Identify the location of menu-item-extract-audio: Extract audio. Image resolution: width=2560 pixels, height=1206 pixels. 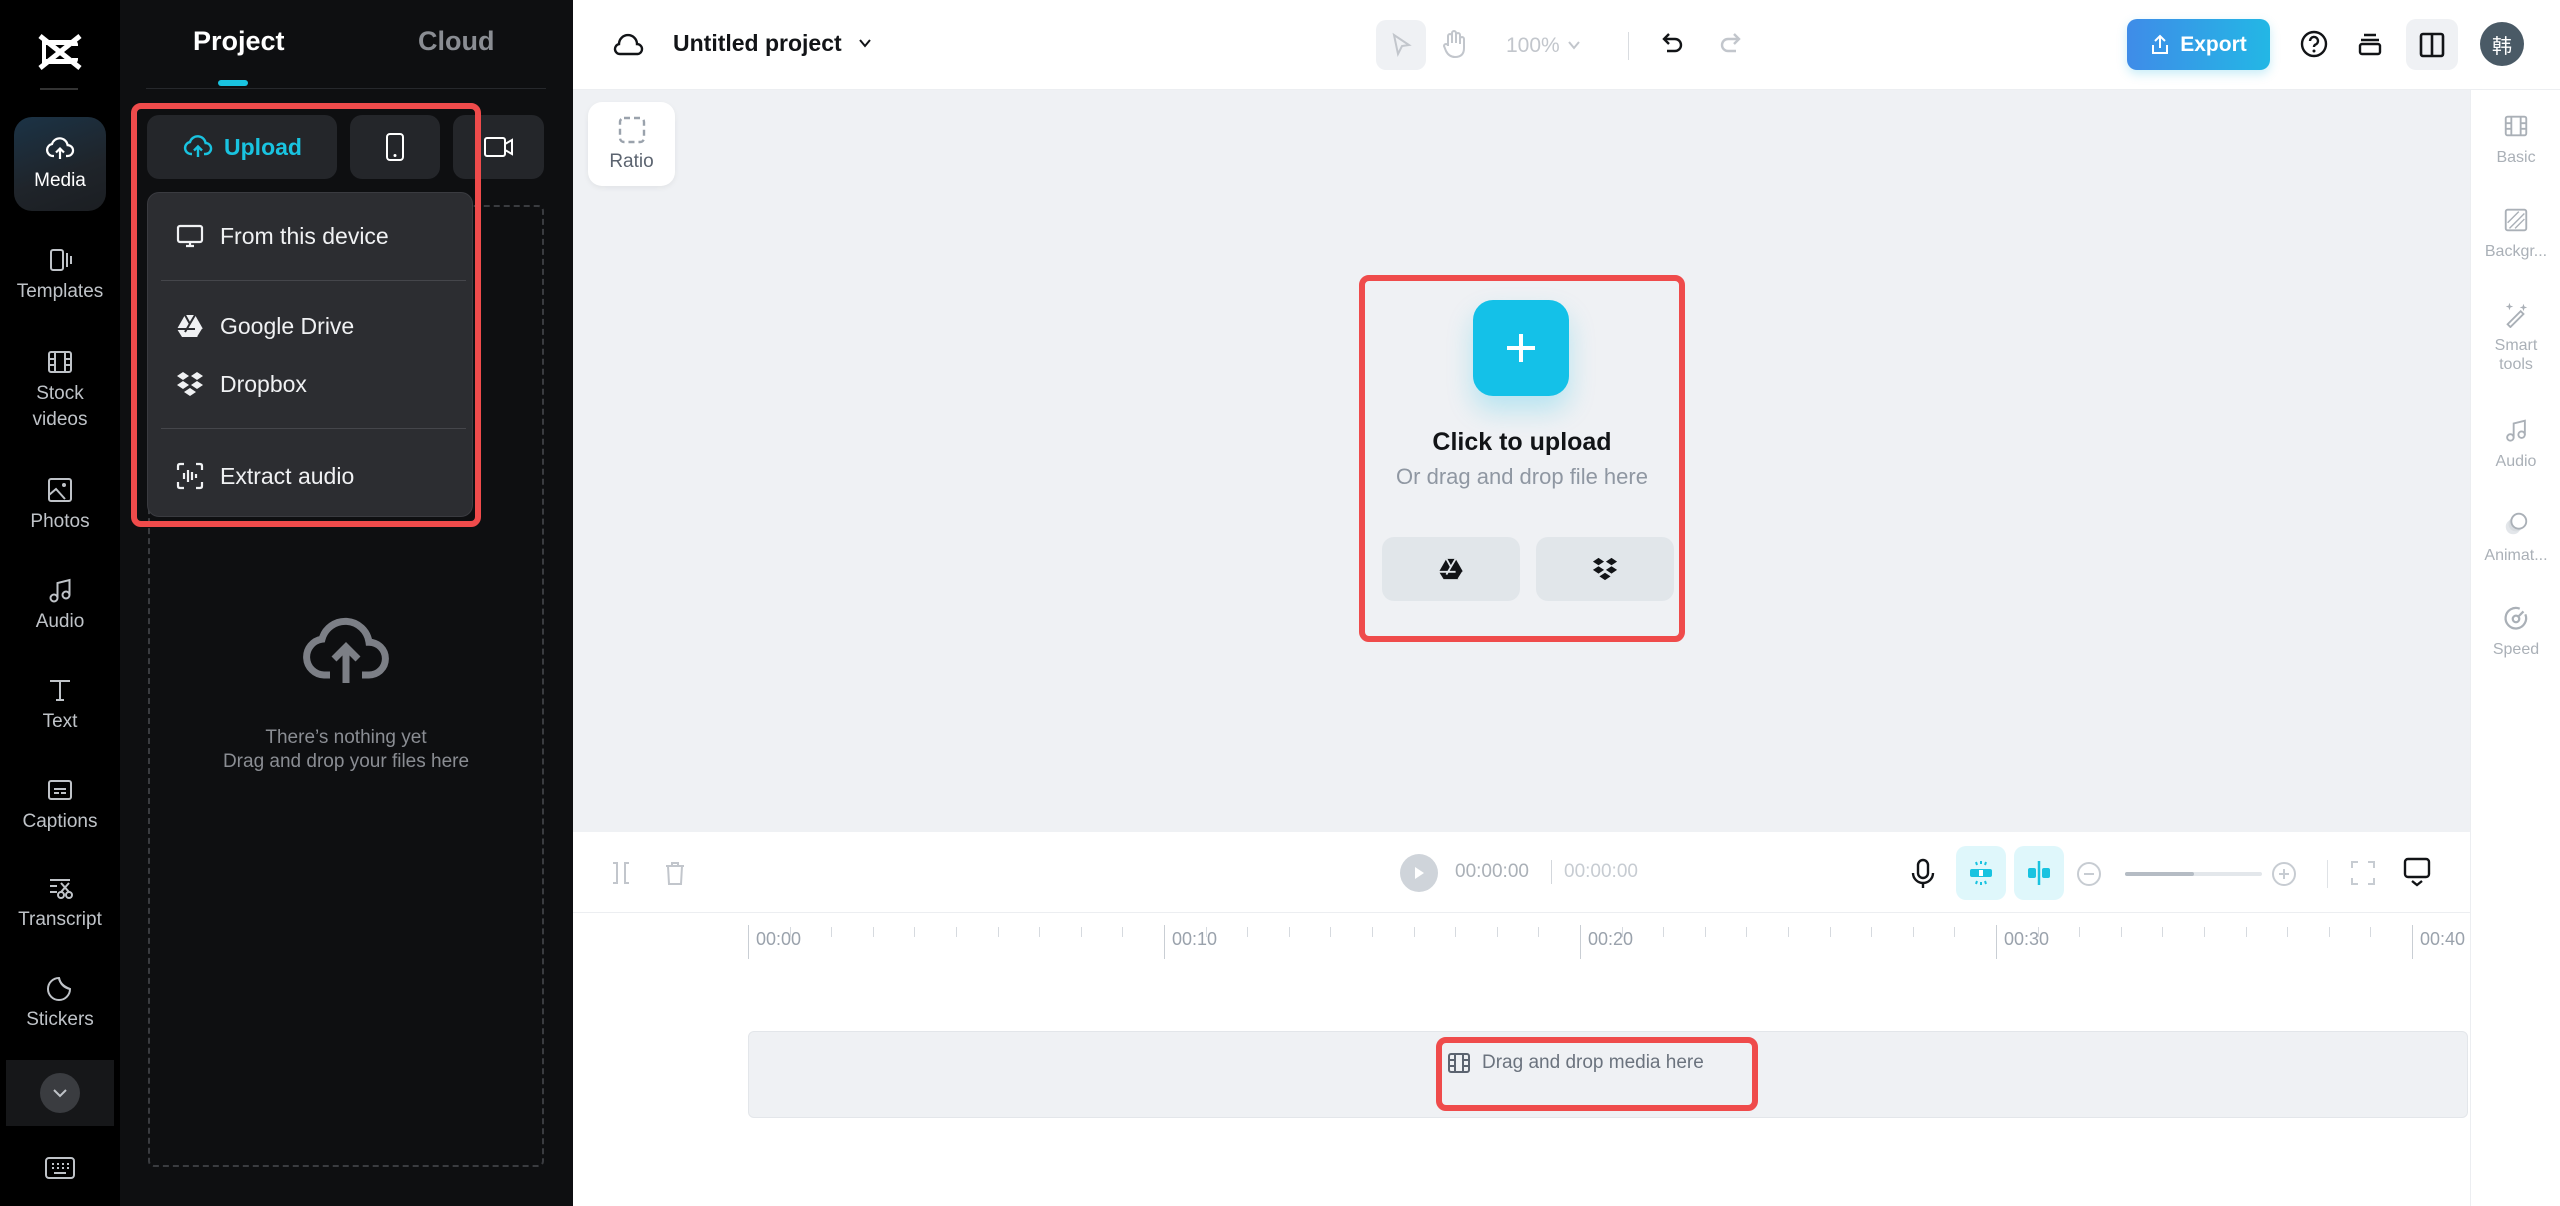
(310, 476).